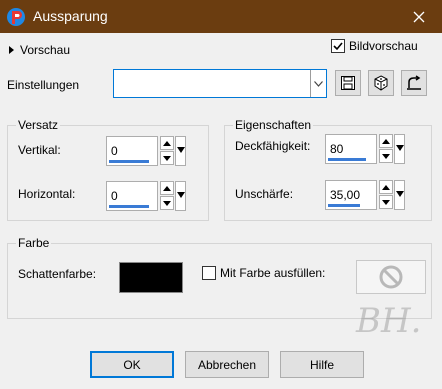 The image size is (442, 389). I want to click on blur-input: 35,00, so click(351, 195).